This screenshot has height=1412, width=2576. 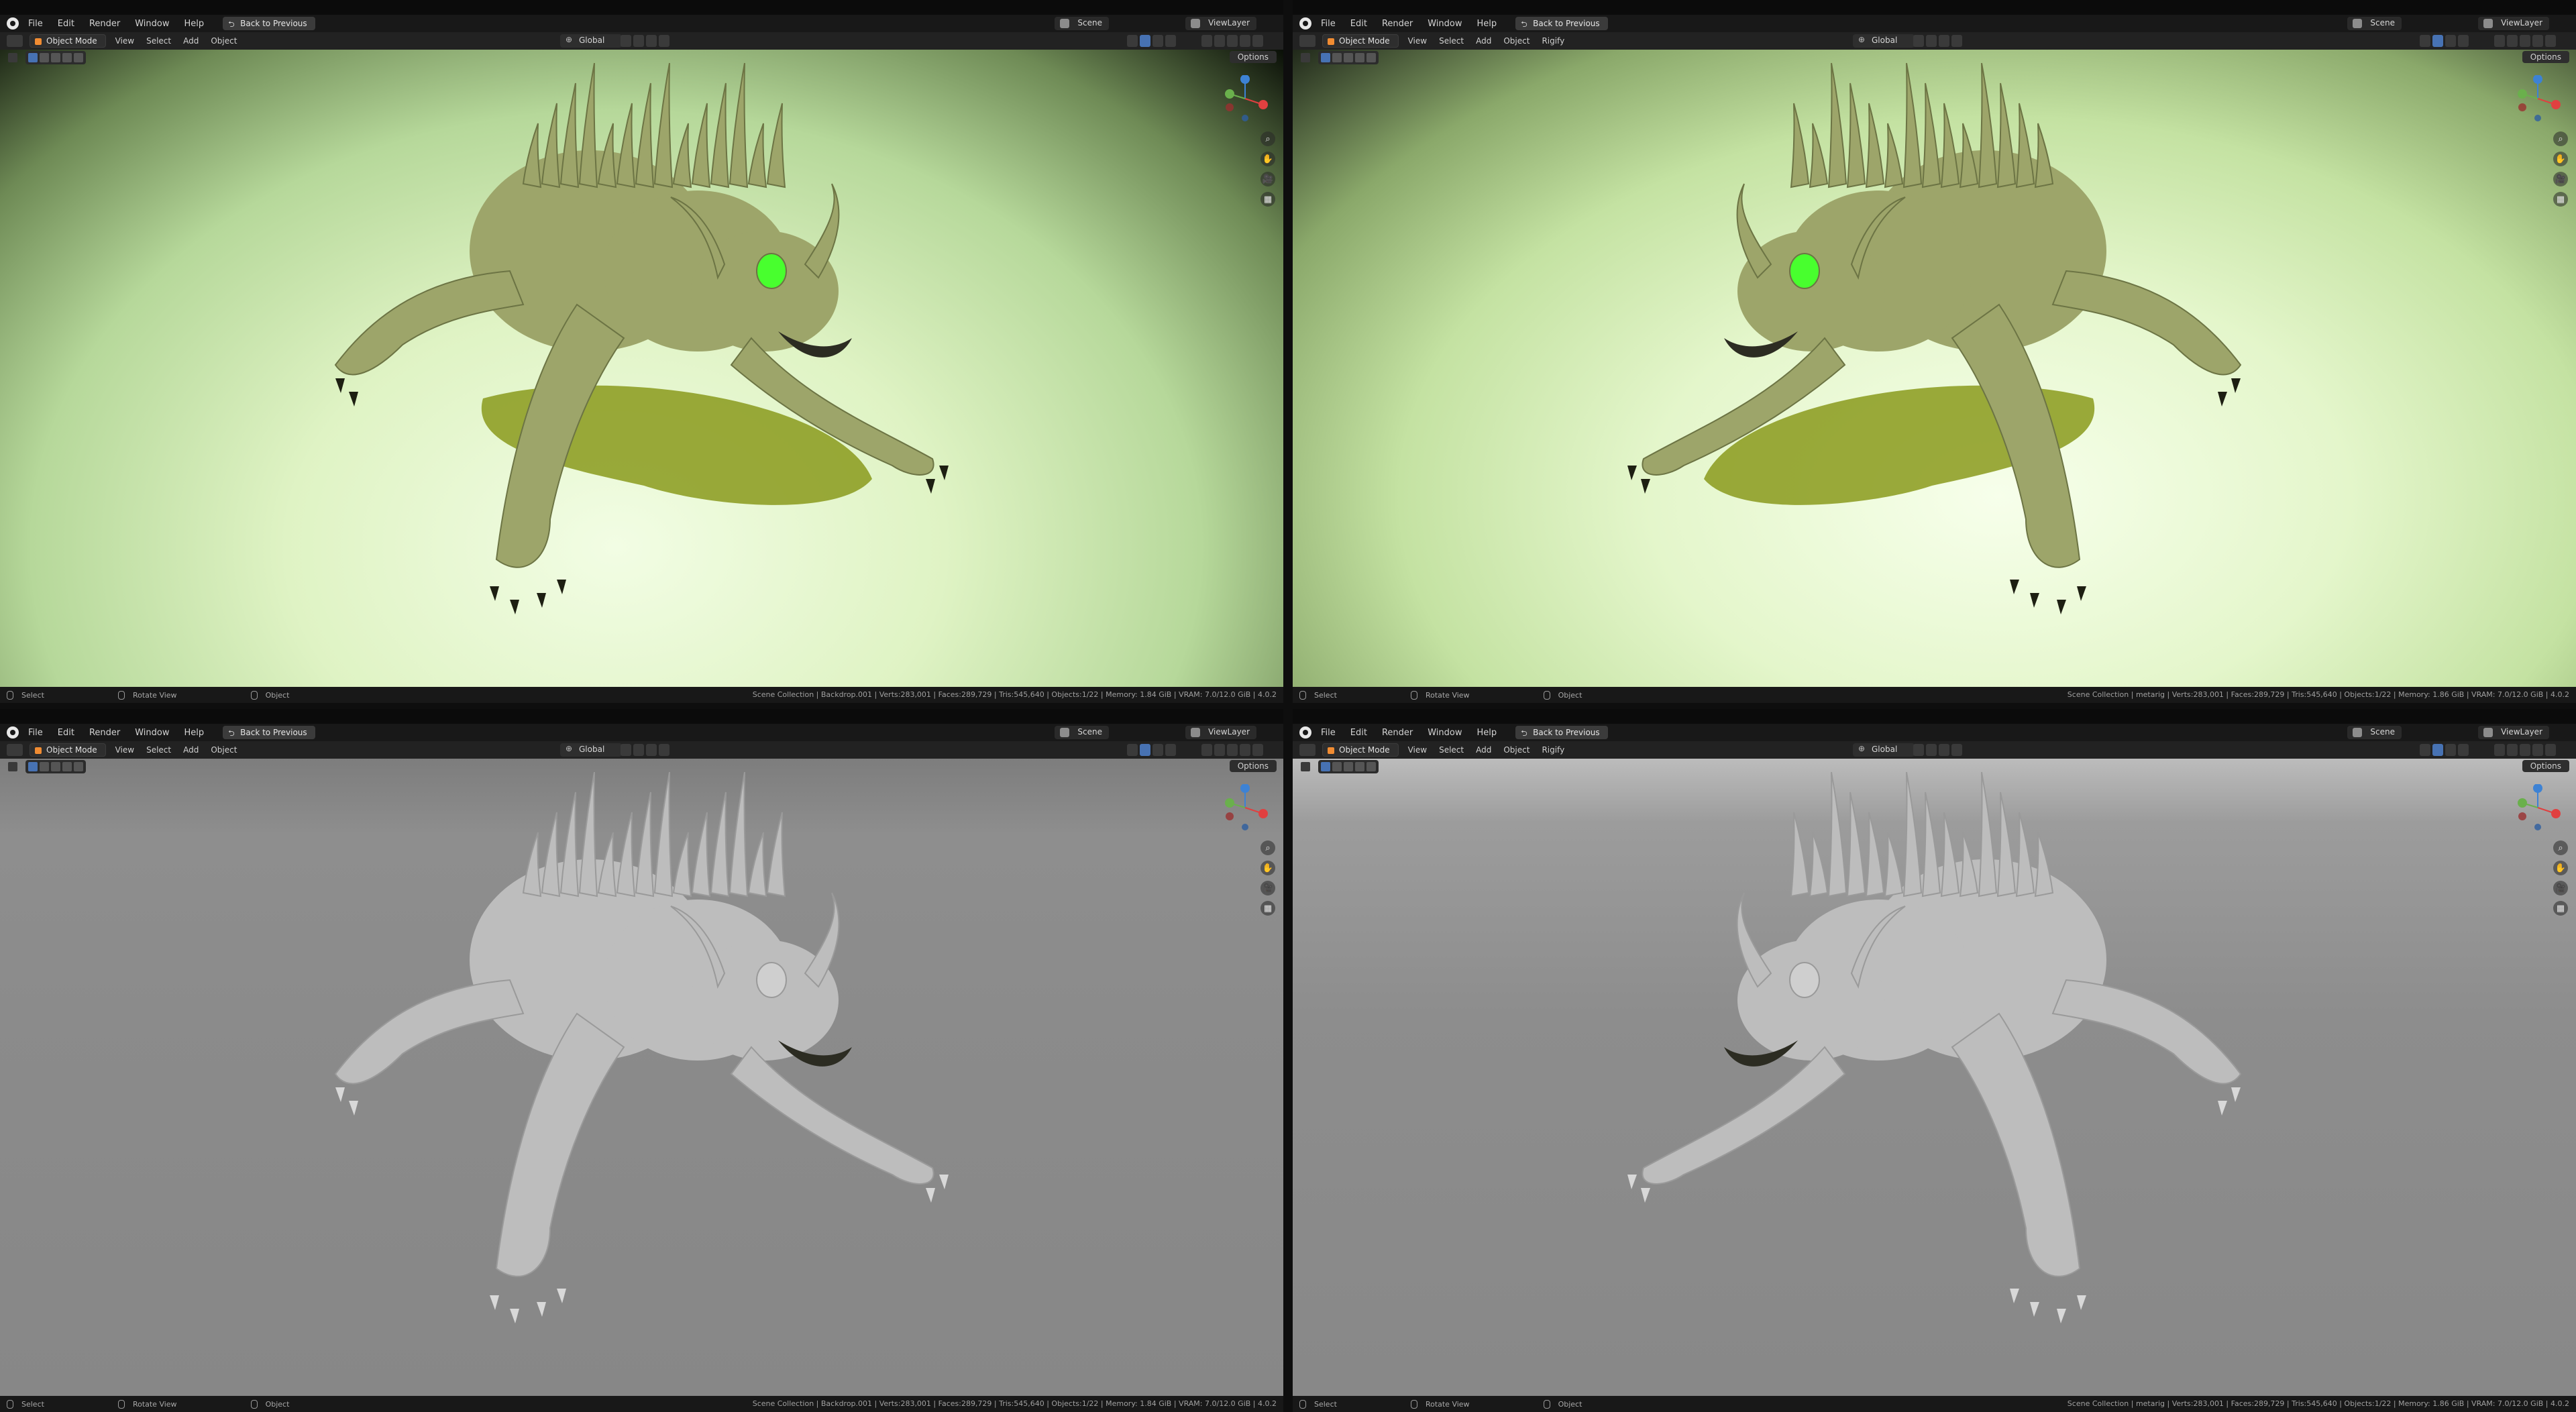 What do you see at coordinates (1267, 159) in the screenshot?
I see `pan-icon: ✋` at bounding box center [1267, 159].